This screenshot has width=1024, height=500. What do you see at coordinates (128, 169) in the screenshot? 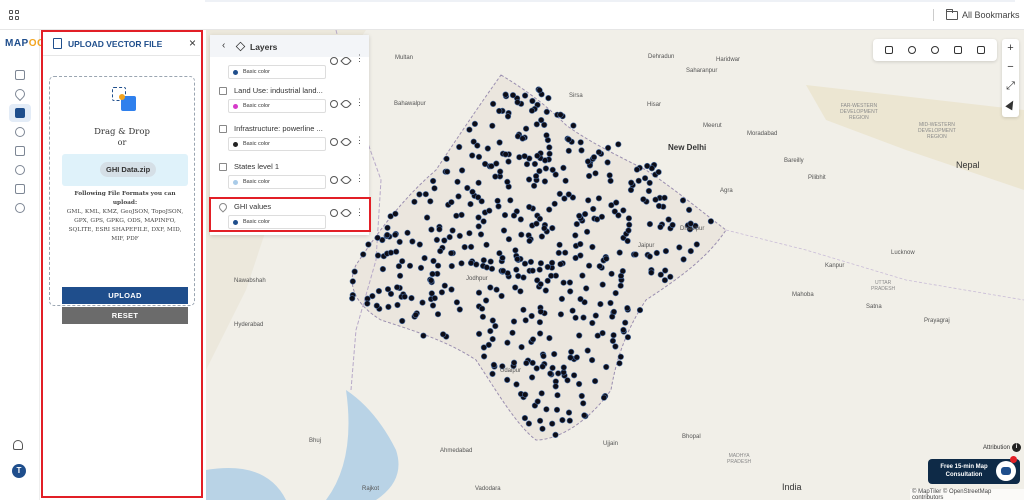
I see `selected-file-chip: GHI Data.zip` at bounding box center [128, 169].